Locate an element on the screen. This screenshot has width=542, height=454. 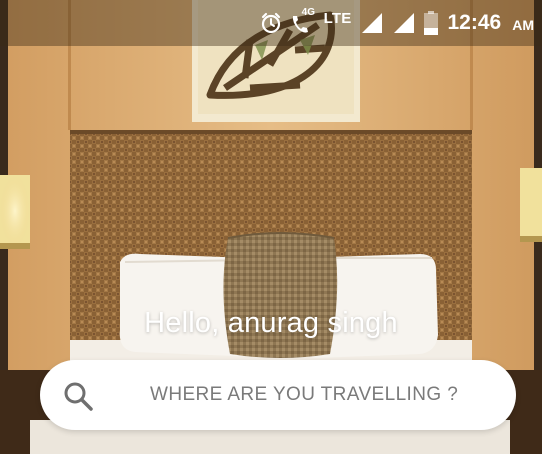
status-icons: 4G LTE 12:46 AM is located at coordinates (397, 23).